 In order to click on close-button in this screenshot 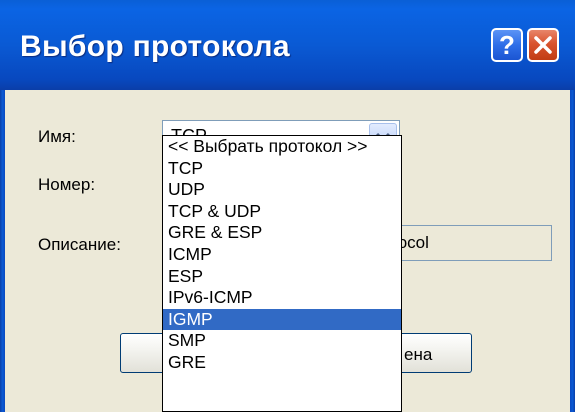, I will do `click(543, 45)`.